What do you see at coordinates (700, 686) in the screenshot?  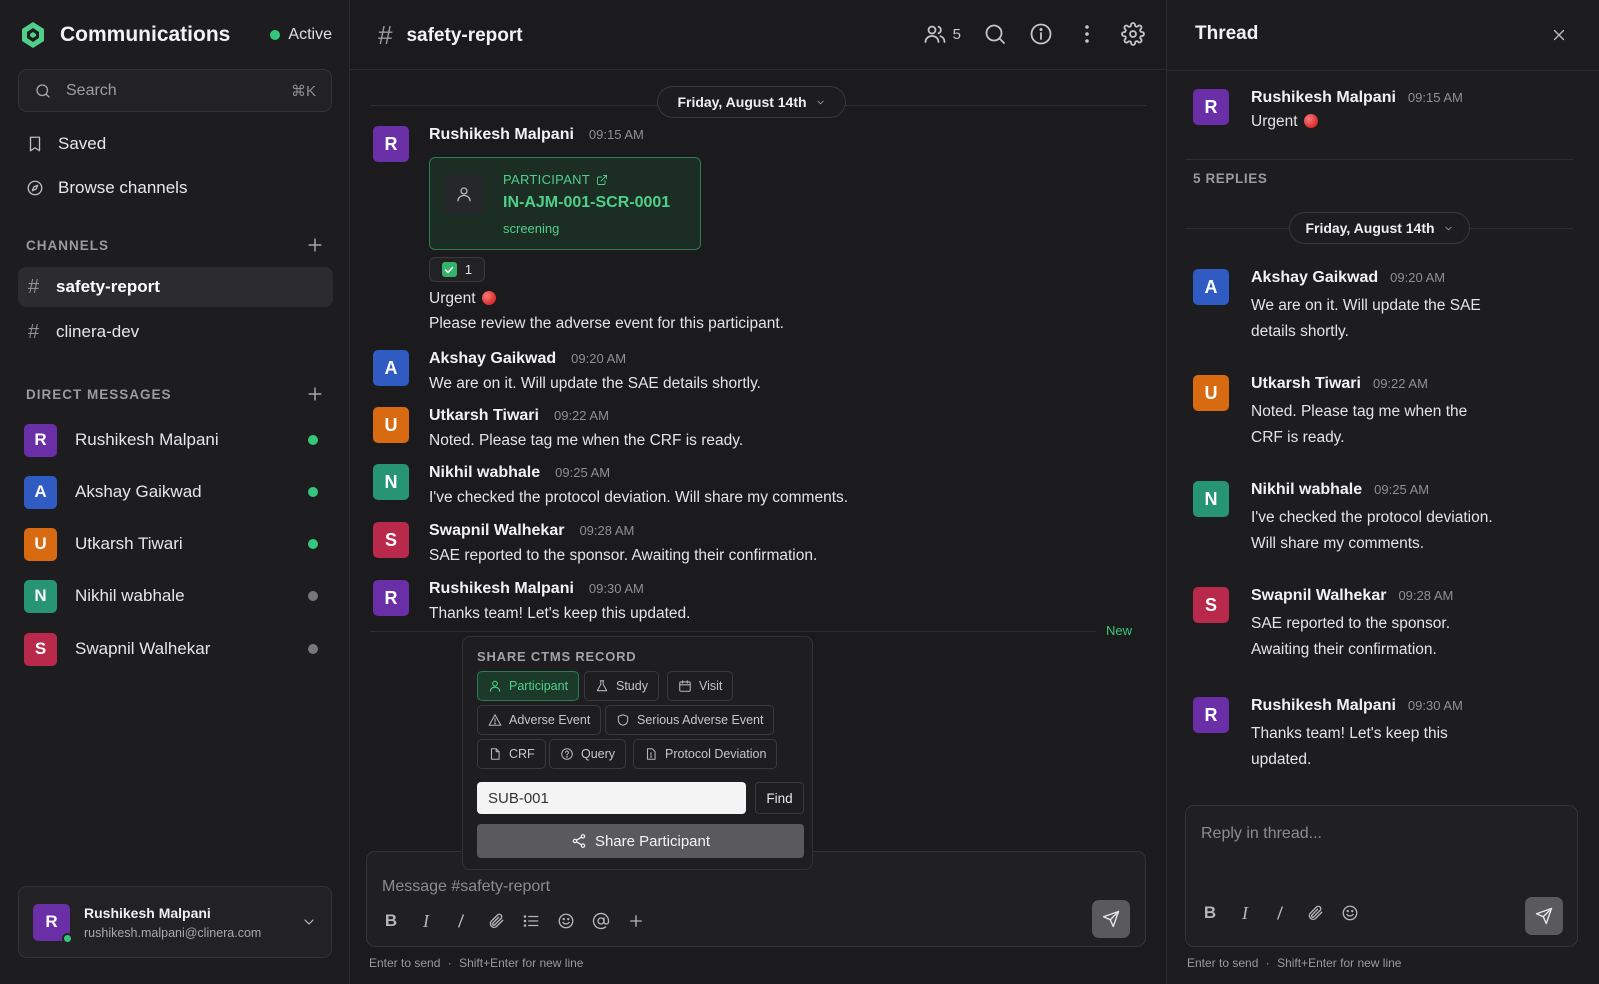 I see `chip-visit: Visit` at bounding box center [700, 686].